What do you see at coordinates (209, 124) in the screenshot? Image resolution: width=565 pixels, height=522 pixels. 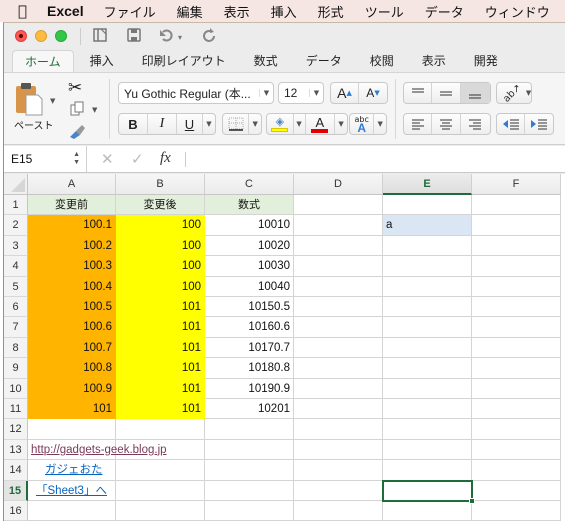 I see `underline-dropdown-caret: ▼` at bounding box center [209, 124].